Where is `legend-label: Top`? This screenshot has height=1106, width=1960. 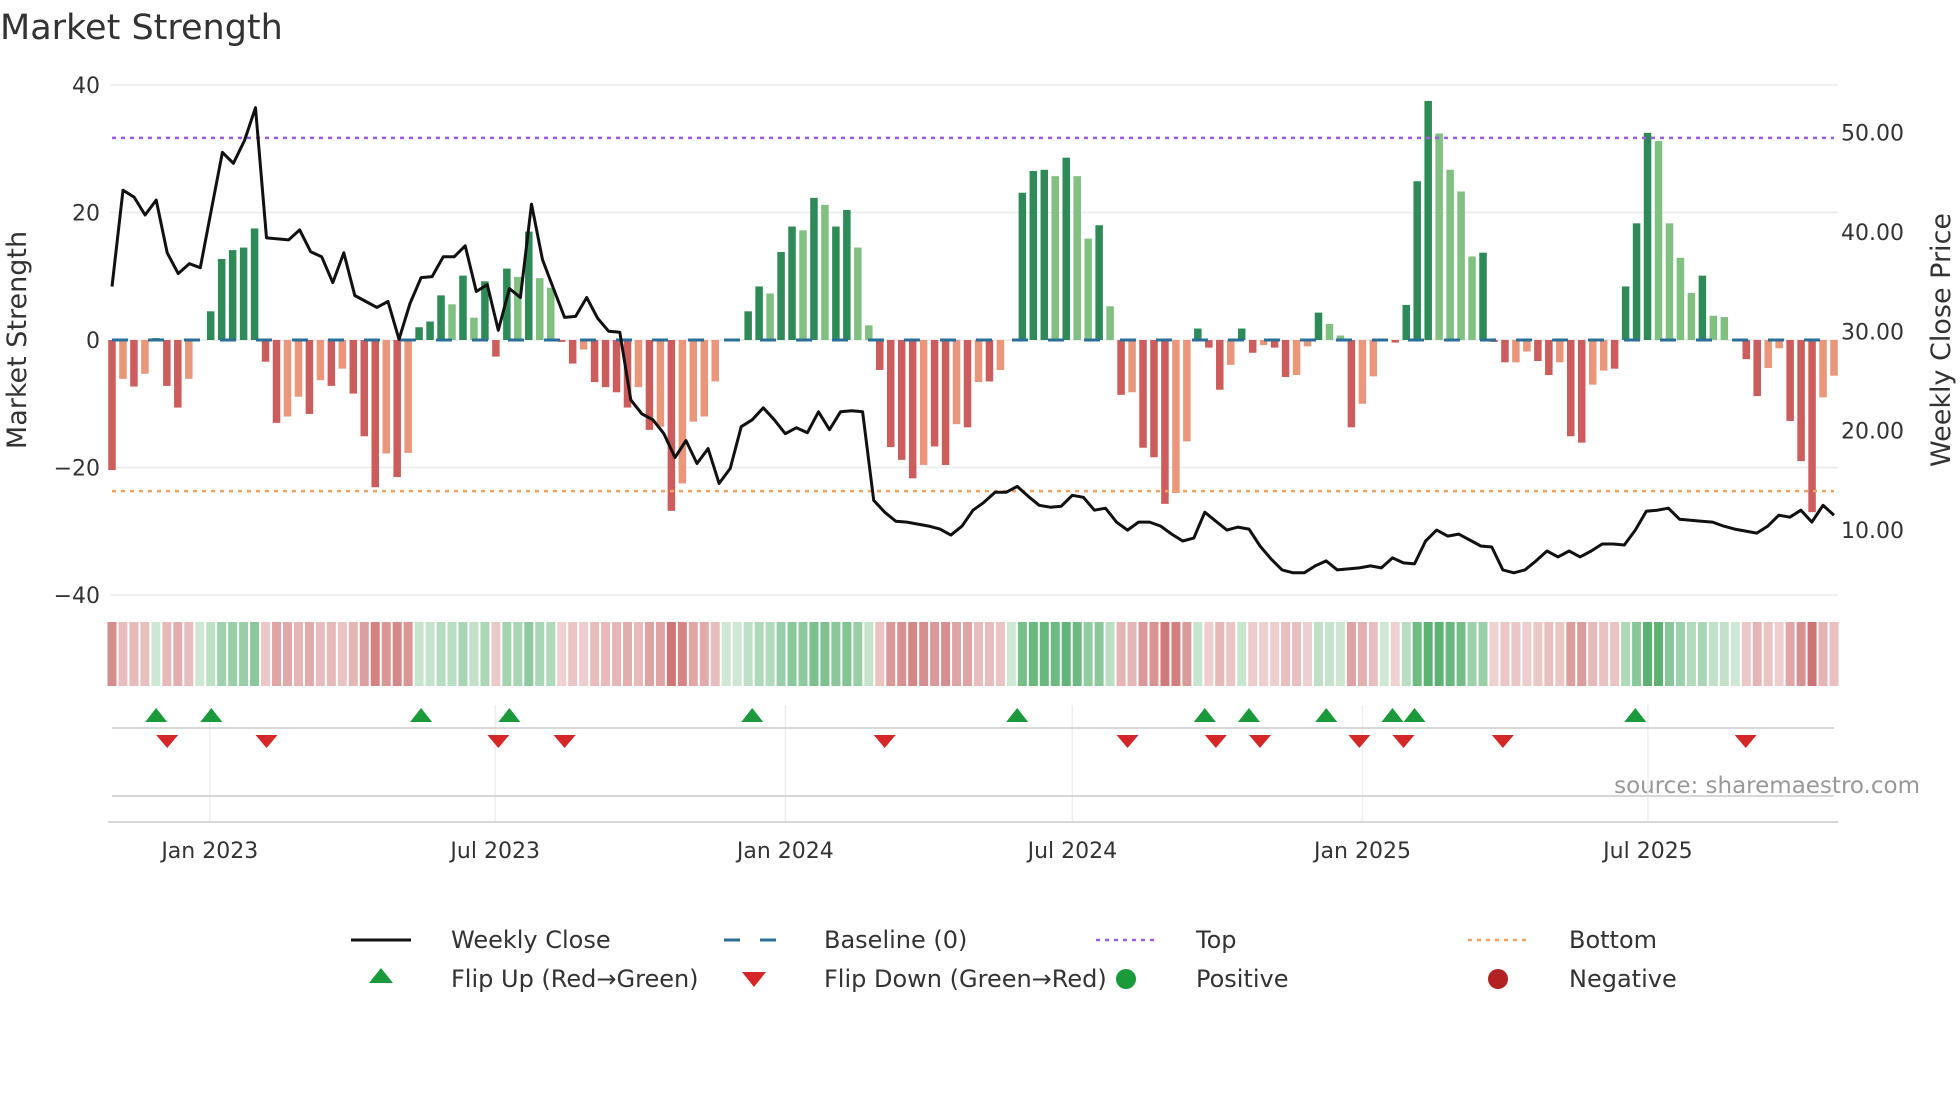 legend-label: Top is located at coordinates (1216, 940).